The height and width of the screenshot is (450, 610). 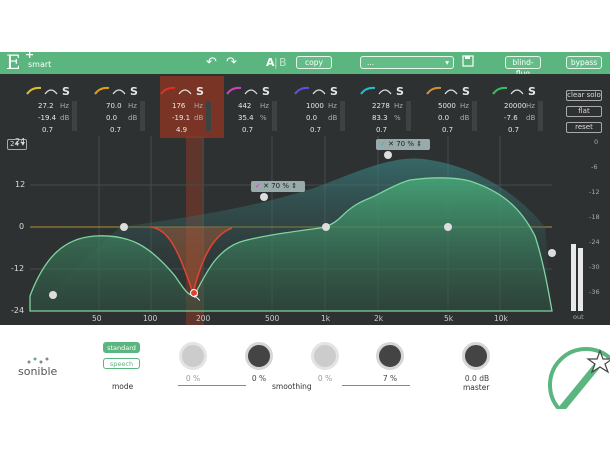 What do you see at coordinates (326, 107) in the screenshot?
I see `band-5: S 1000 Hz 0.0 dB 0.7` at bounding box center [326, 107].